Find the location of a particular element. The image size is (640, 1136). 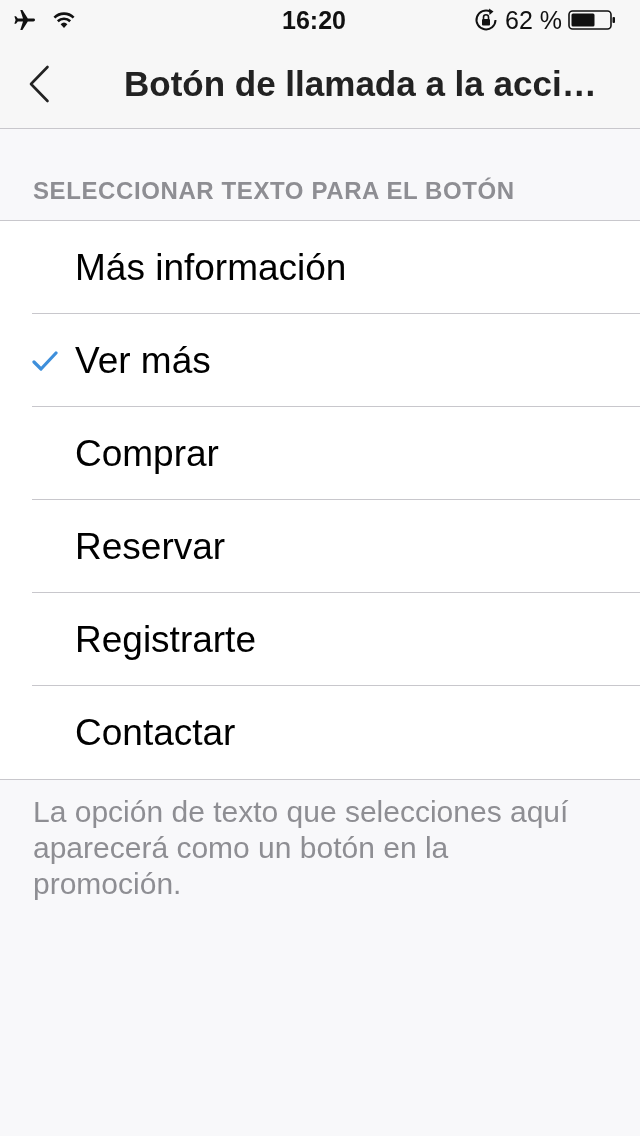

rotation-lock-icon is located at coordinates (486, 20).